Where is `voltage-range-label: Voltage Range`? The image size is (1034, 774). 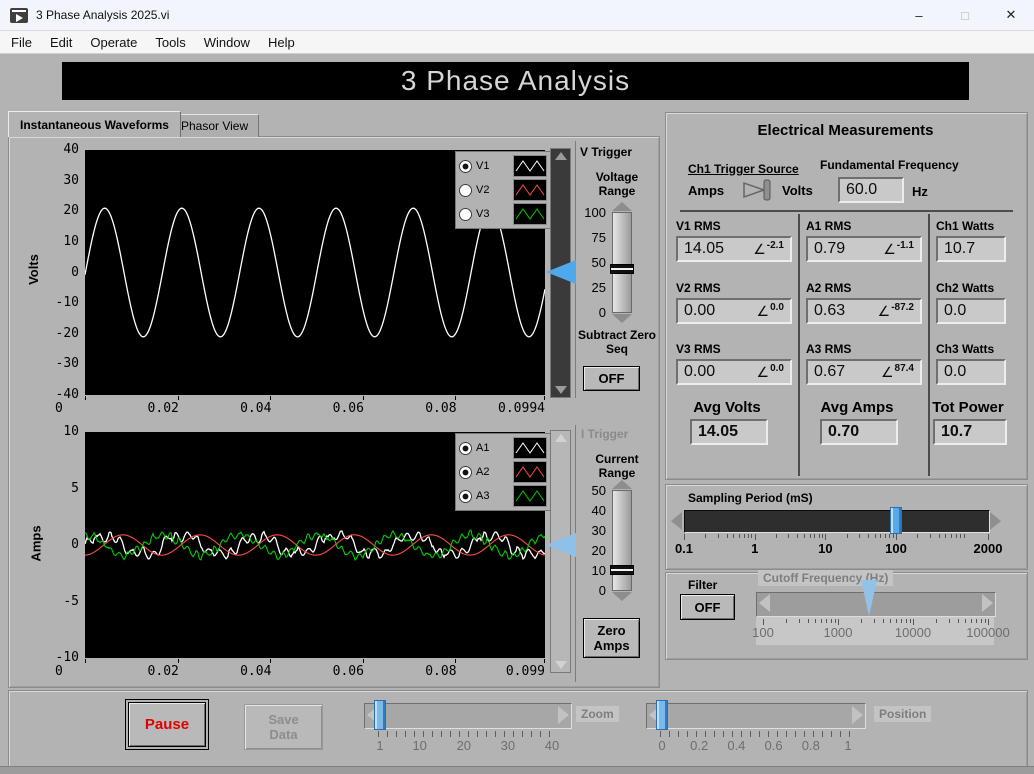 voltage-range-label: Voltage Range is located at coordinates (617, 184).